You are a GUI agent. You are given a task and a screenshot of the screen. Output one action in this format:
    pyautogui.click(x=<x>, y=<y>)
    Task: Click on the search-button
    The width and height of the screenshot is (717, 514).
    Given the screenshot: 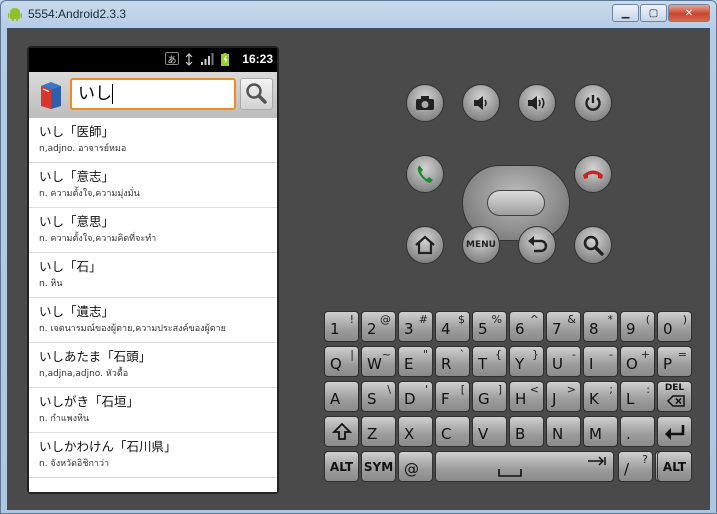 What is the action you would take?
    pyautogui.click(x=256, y=94)
    